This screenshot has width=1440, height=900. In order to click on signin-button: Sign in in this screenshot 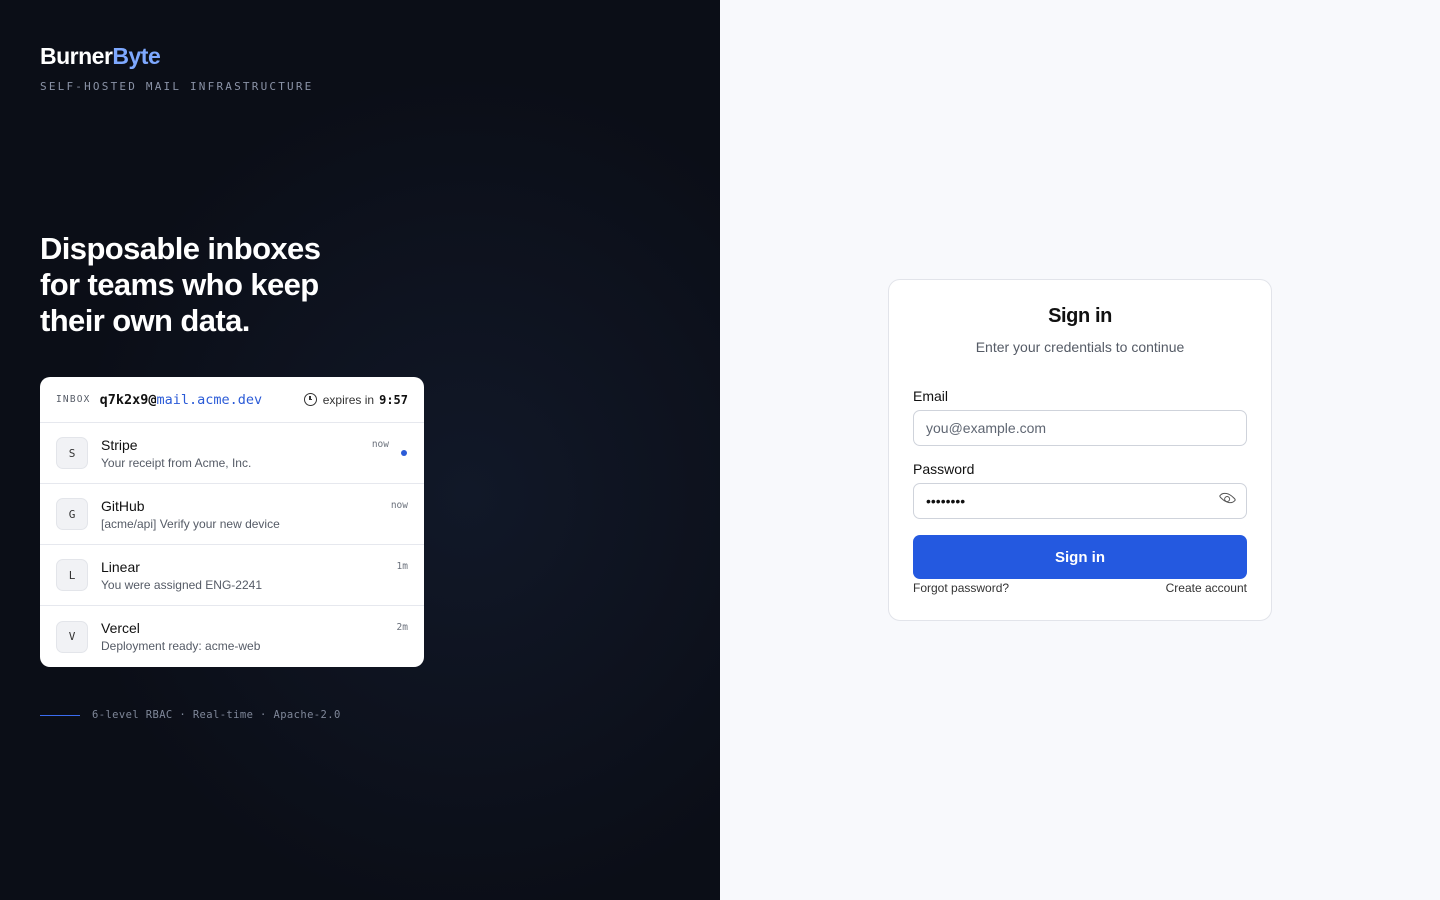, I will do `click(1080, 557)`.